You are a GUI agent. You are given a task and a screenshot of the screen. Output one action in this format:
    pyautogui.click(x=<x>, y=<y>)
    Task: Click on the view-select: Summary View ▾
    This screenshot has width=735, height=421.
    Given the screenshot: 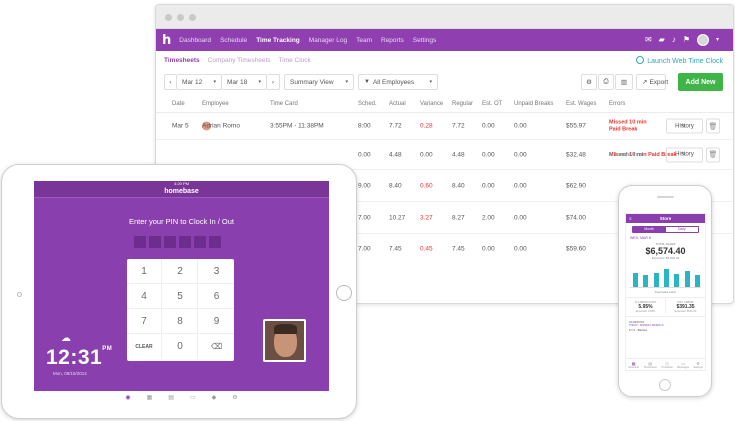 What is the action you would take?
    pyautogui.click(x=319, y=82)
    